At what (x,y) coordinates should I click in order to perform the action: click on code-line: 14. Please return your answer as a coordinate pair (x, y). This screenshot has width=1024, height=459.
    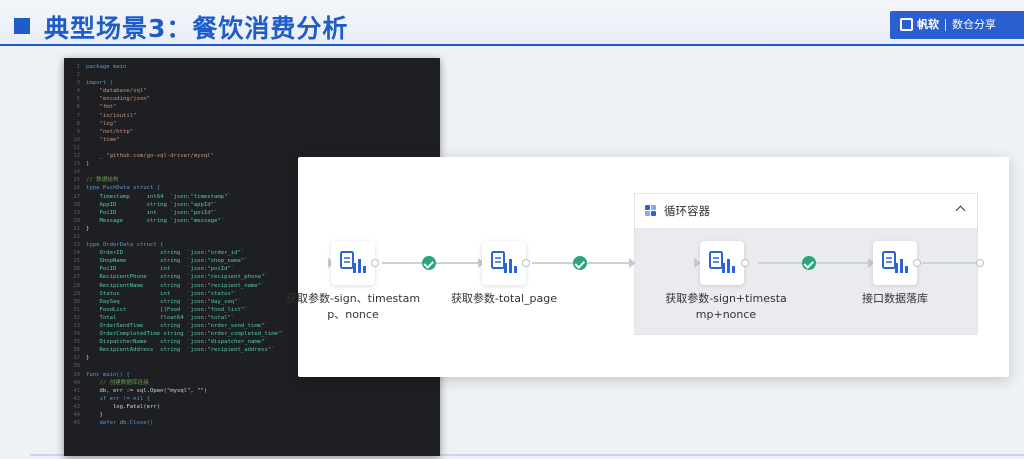
    Looking at the image, I should click on (174, 172).